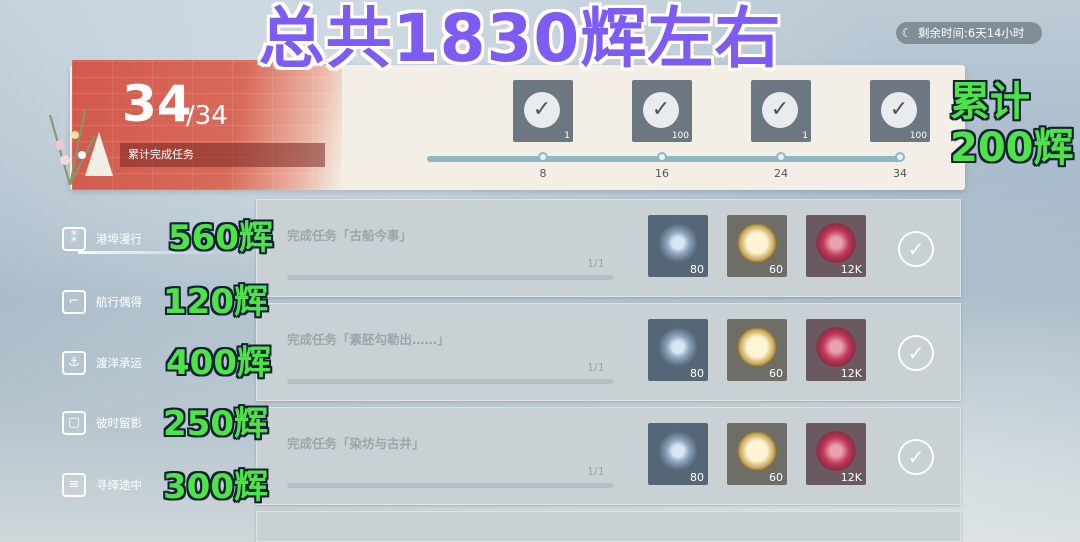 The height and width of the screenshot is (542, 1080). What do you see at coordinates (74, 423) in the screenshot?
I see `photo-frame-icon: ▢` at bounding box center [74, 423].